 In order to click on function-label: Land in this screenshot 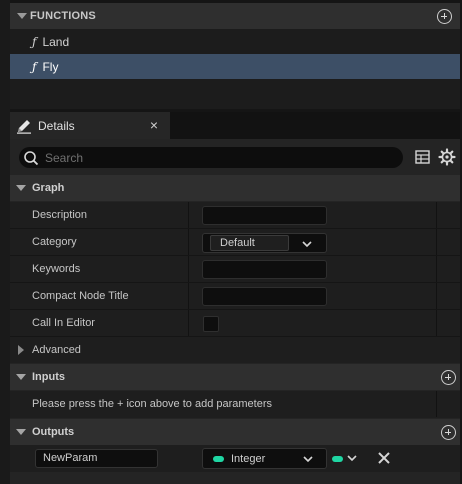, I will do `click(56, 41)`.